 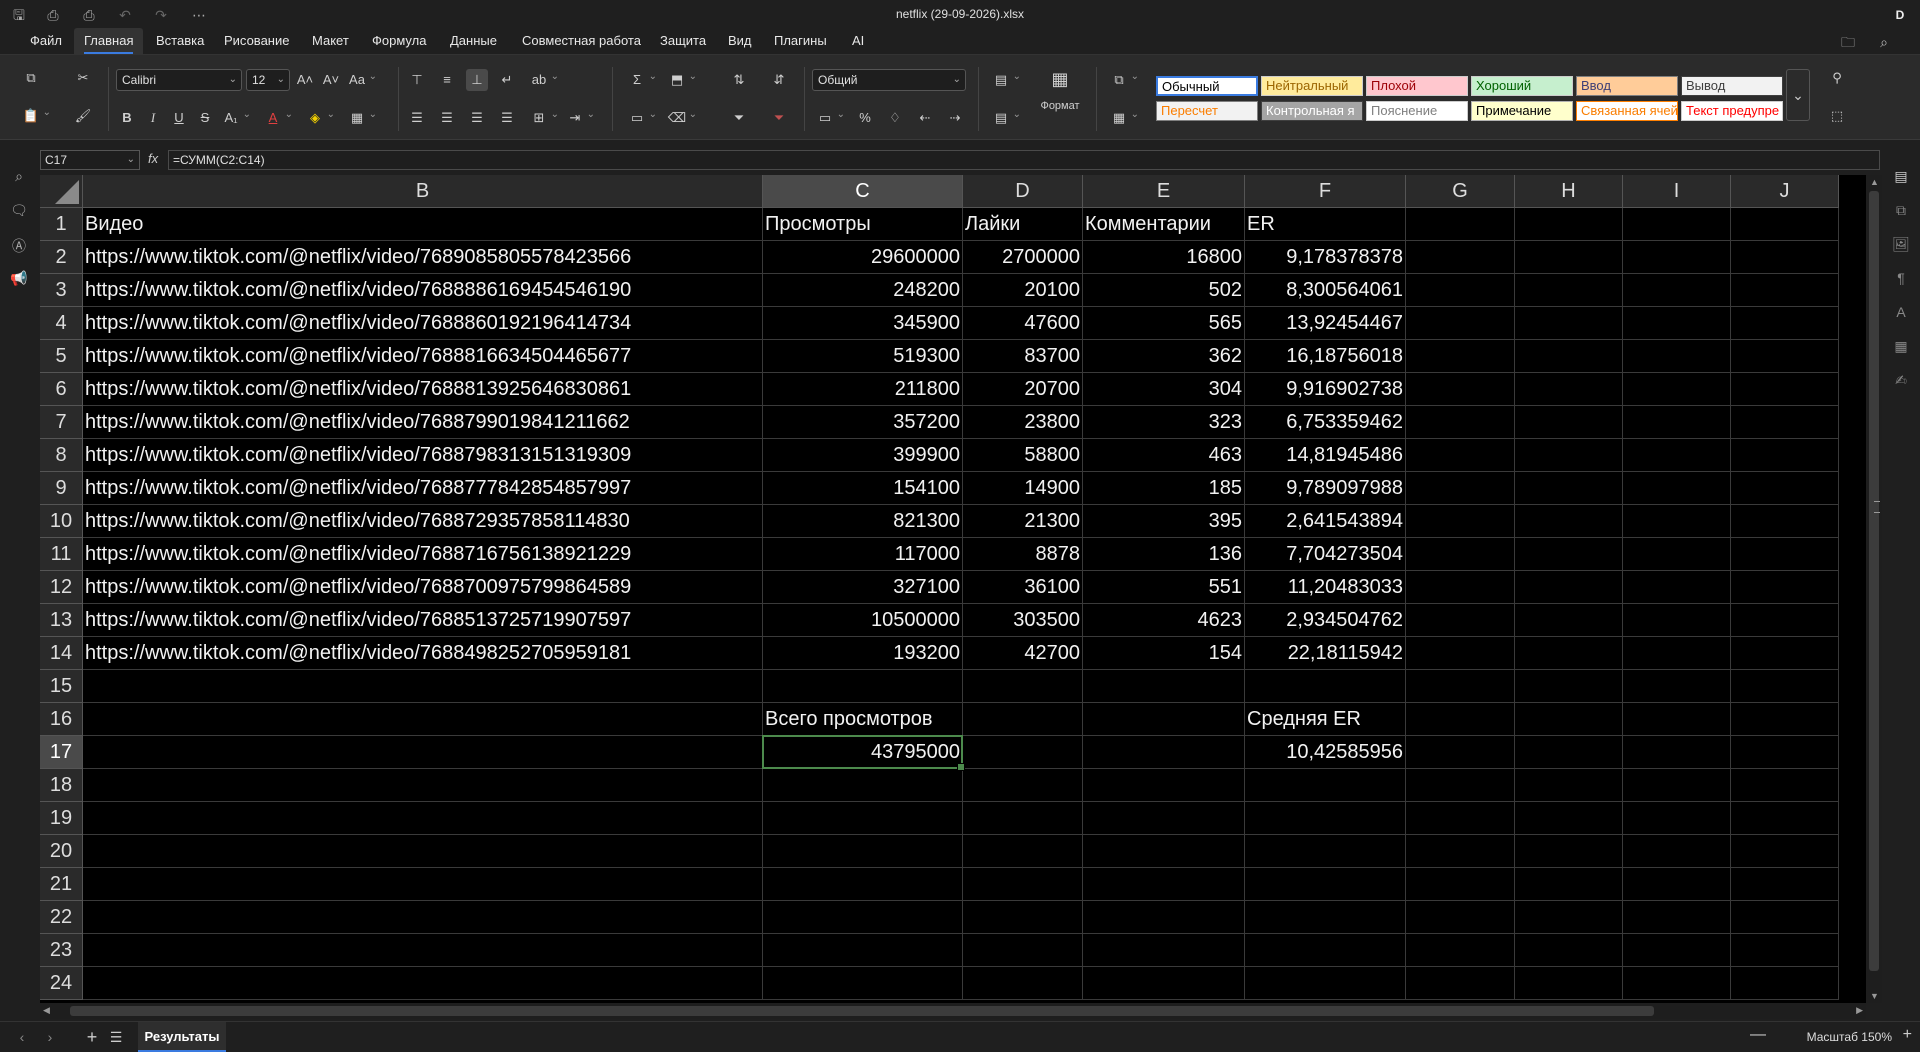 What do you see at coordinates (1023, 554) in the screenshot?
I see `cell-d11: 8878` at bounding box center [1023, 554].